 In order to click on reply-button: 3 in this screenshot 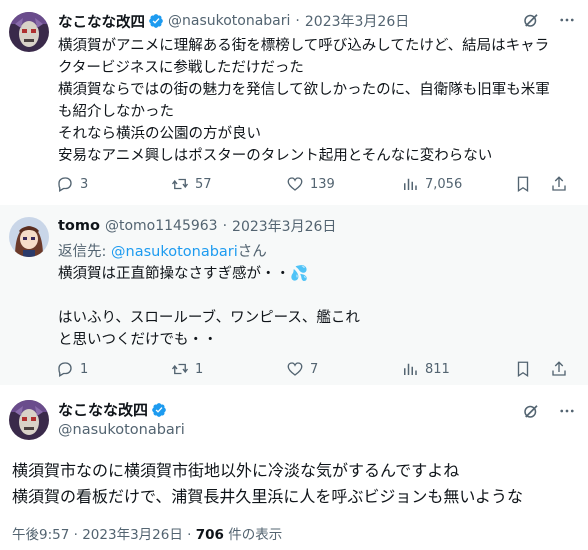, I will do `click(113, 184)`.